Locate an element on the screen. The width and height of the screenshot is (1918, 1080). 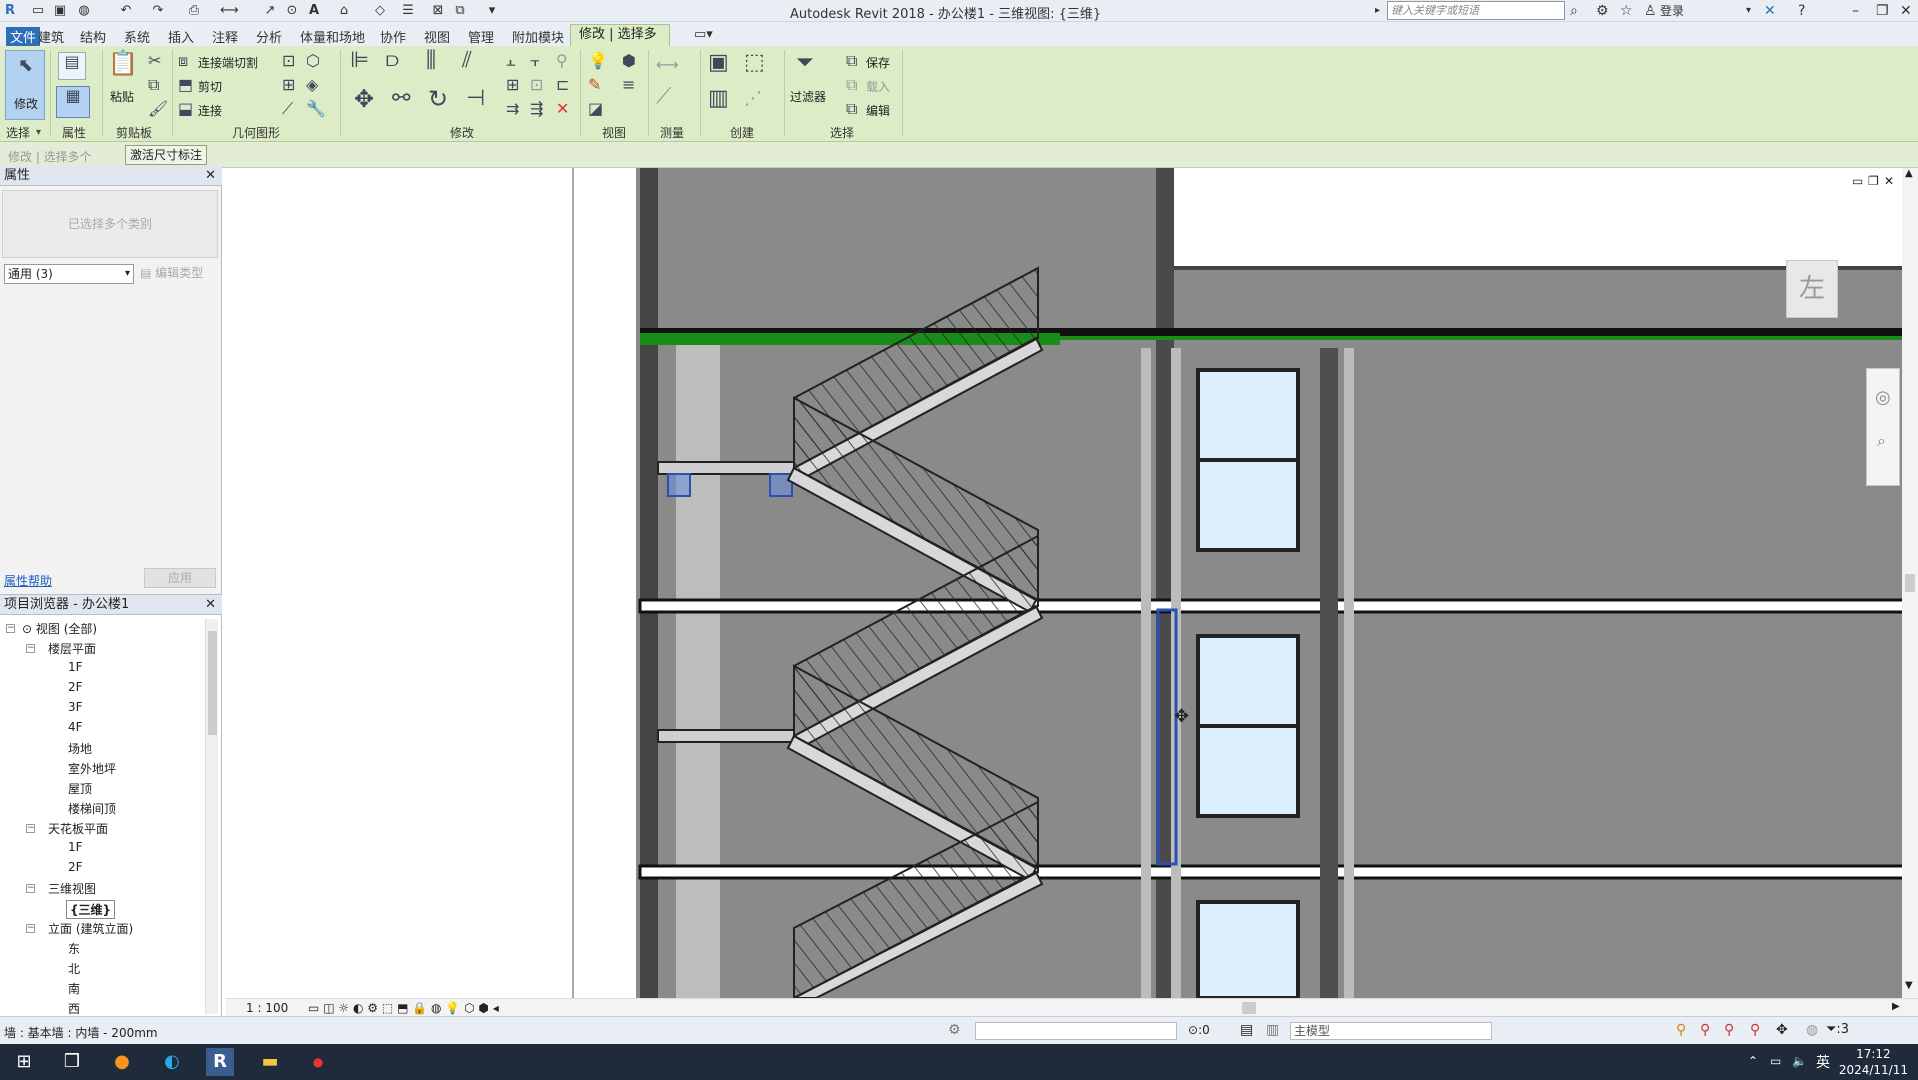
edge-icon: ◐ is located at coordinates (172, 1062).